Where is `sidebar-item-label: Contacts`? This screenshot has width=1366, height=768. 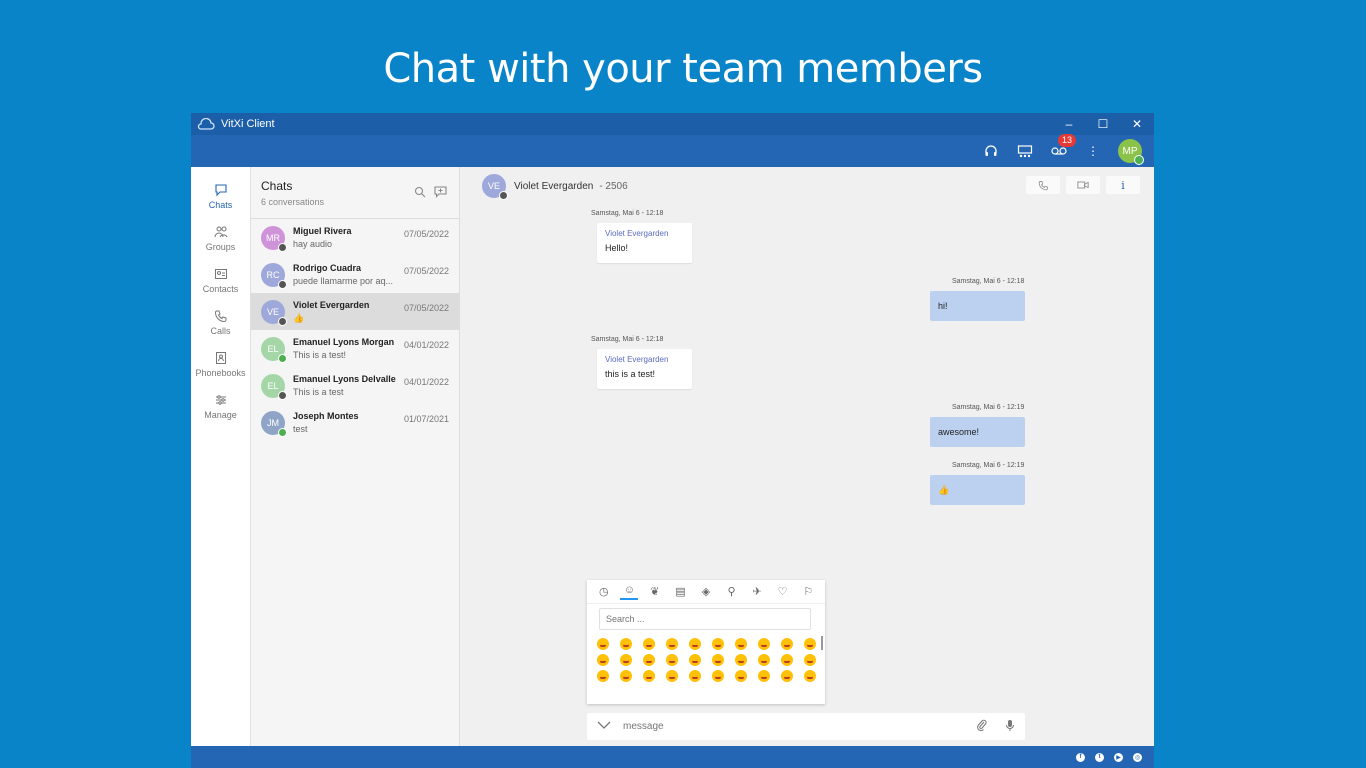 sidebar-item-label: Contacts is located at coordinates (220, 288).